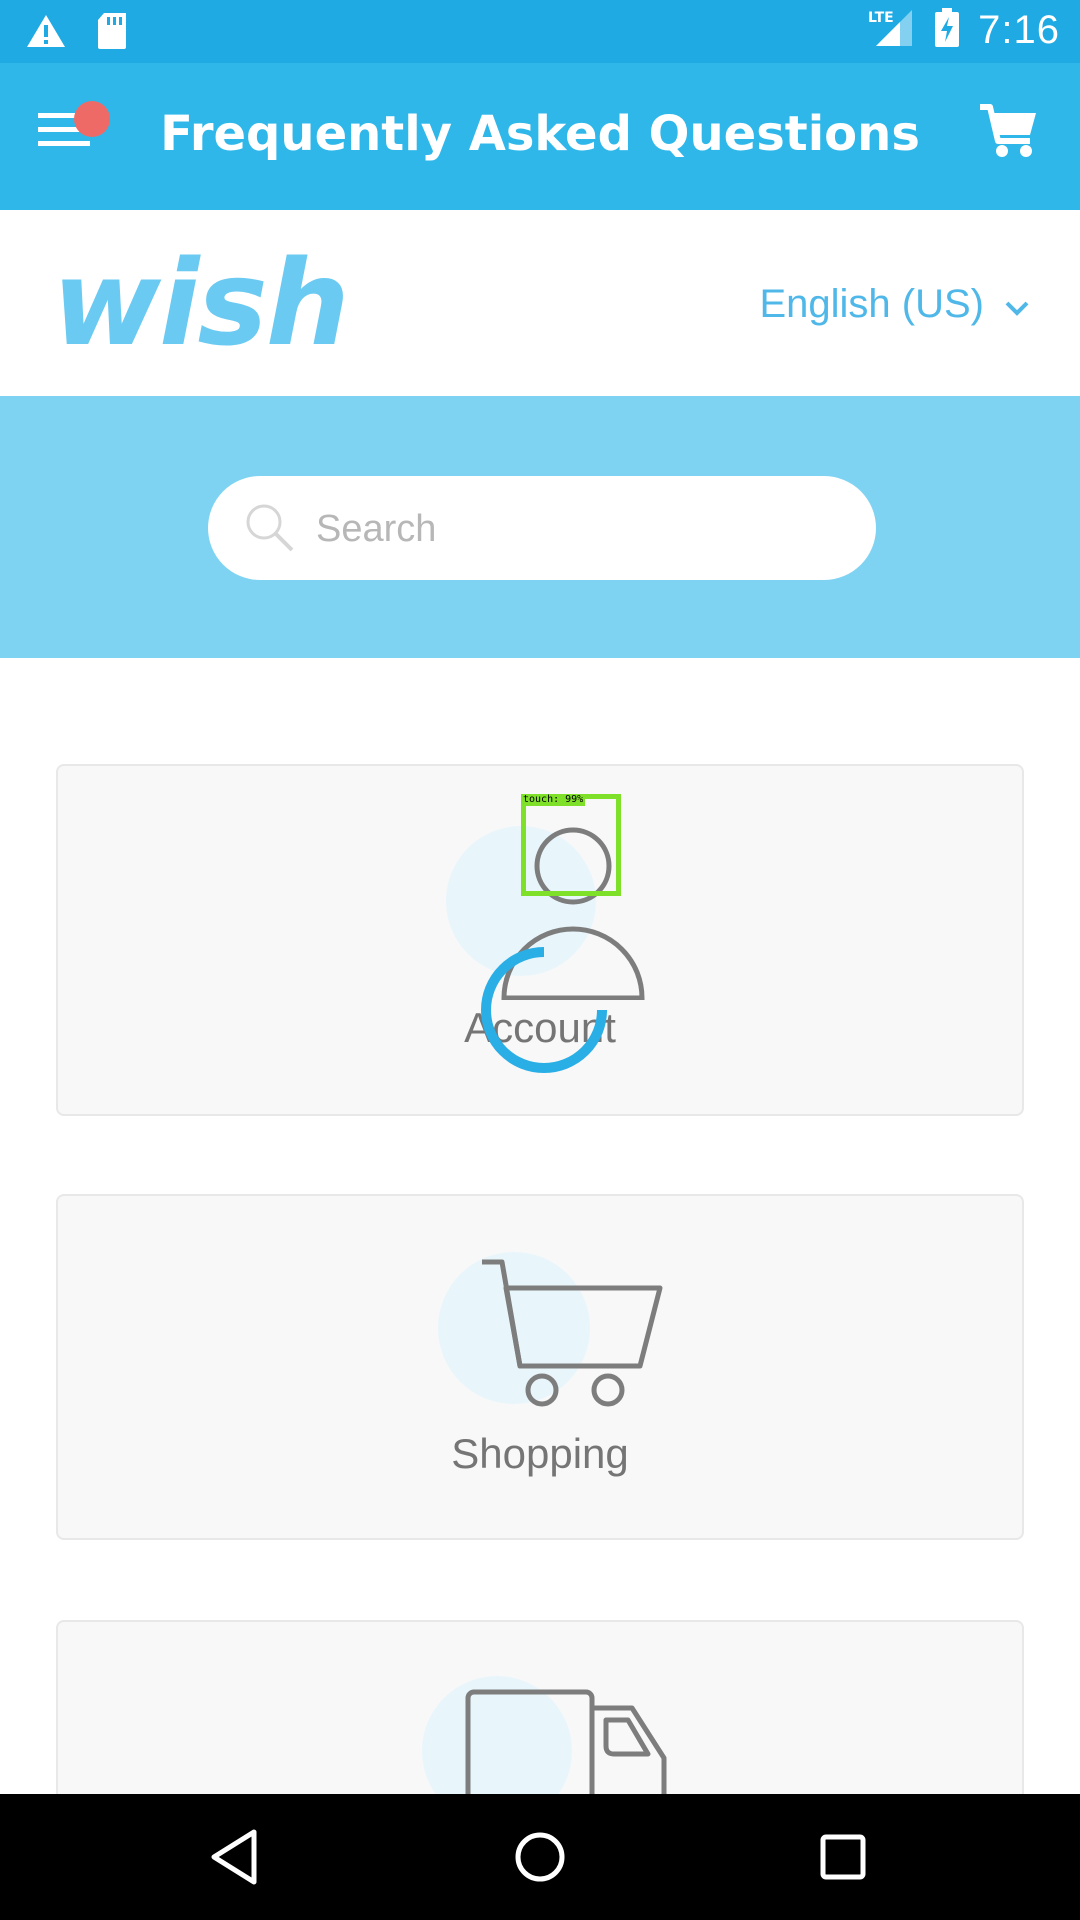 The height and width of the screenshot is (1920, 1080). I want to click on touch-indicator, so click(571, 845).